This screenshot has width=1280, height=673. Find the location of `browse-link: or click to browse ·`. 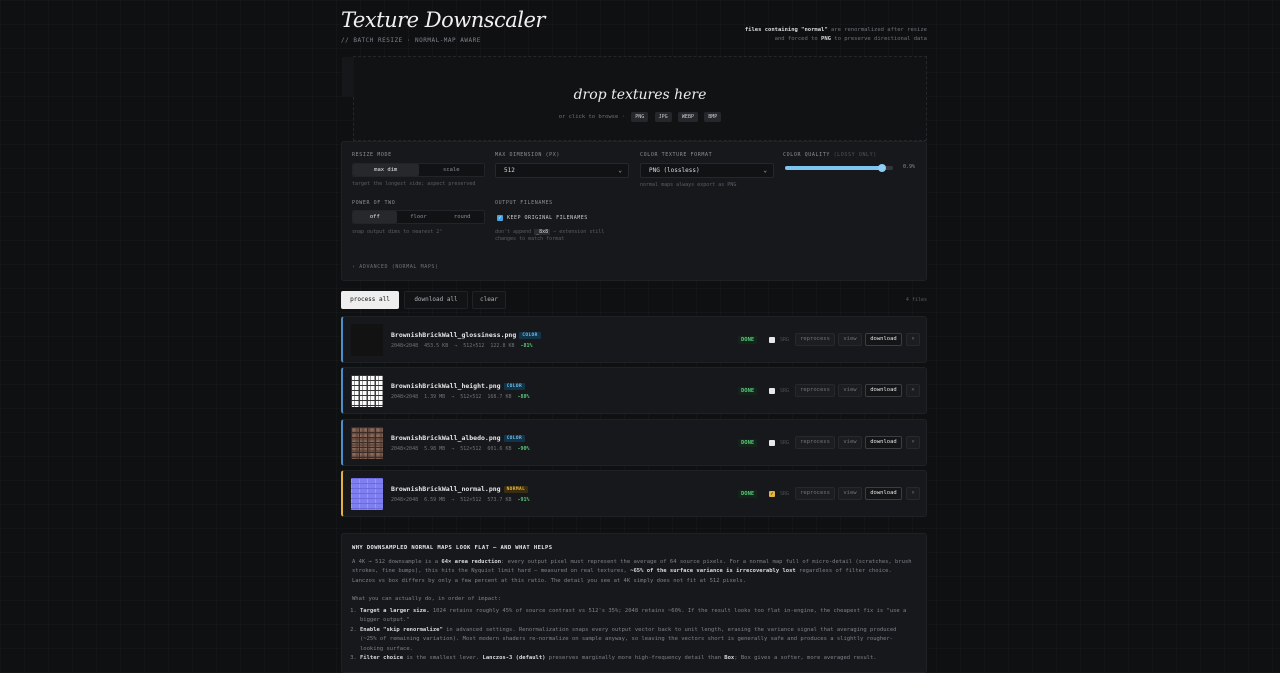

browse-link: or click to browse · is located at coordinates (592, 117).